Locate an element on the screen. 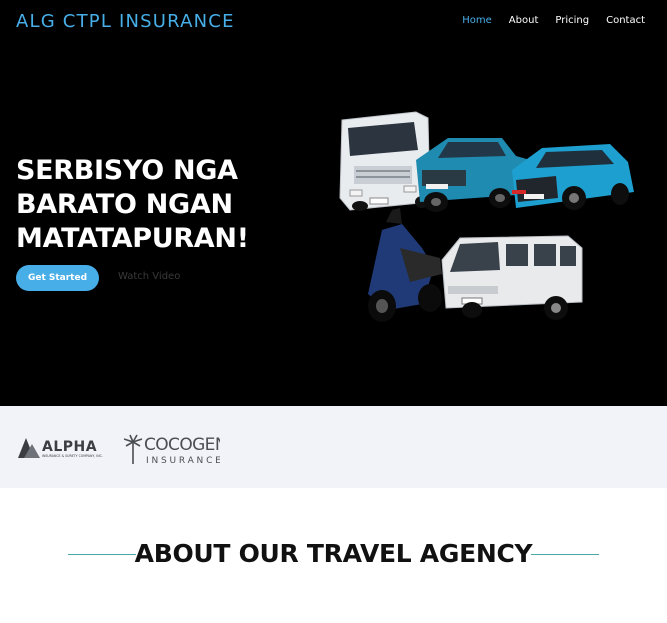  title-divider-right is located at coordinates (565, 554).